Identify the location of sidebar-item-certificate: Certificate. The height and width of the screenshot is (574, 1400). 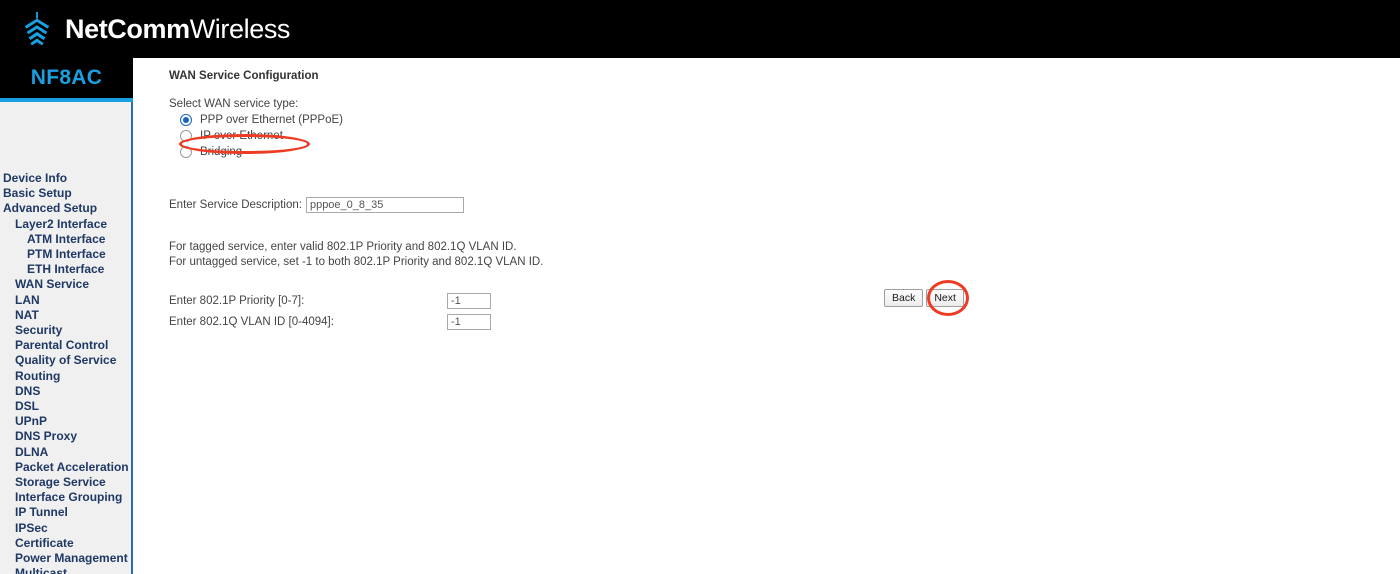
(65, 543).